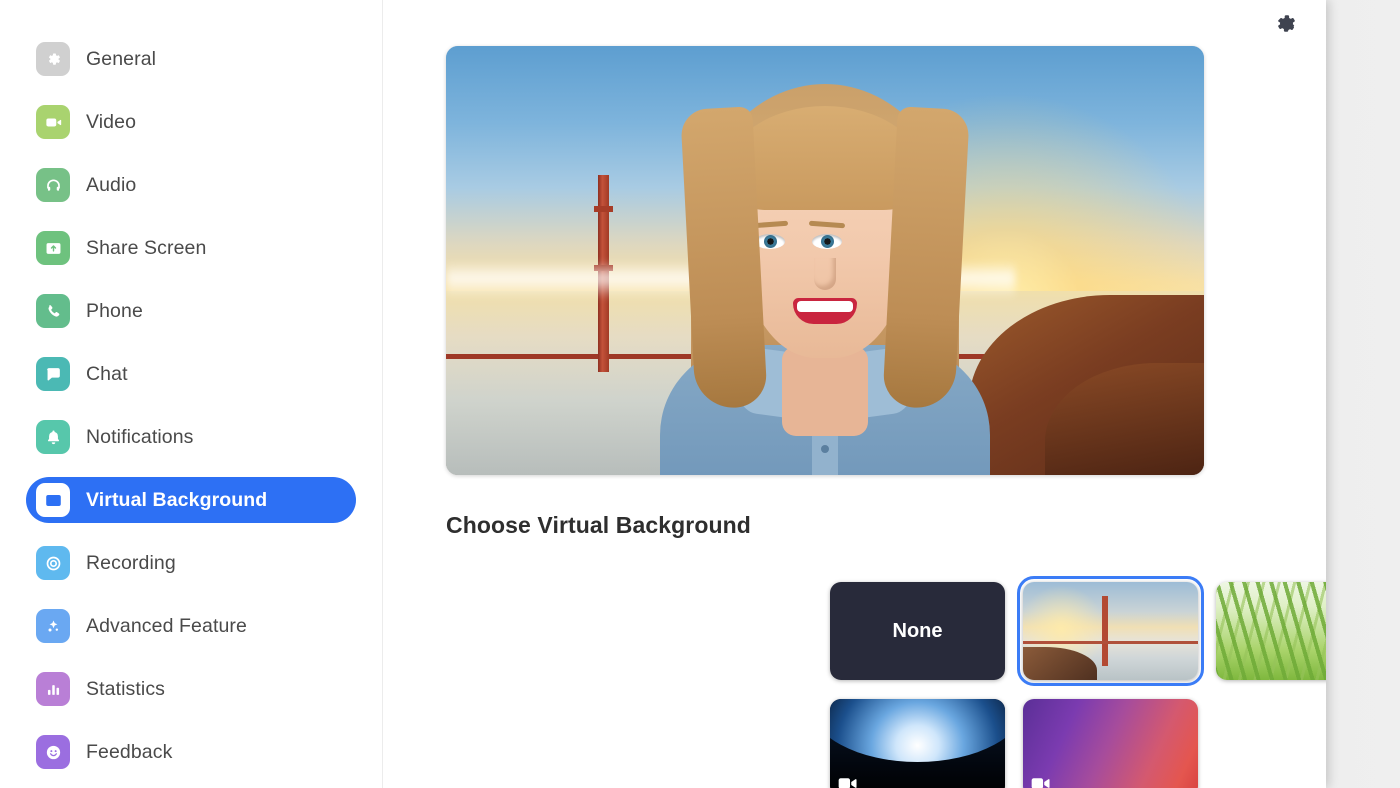 The height and width of the screenshot is (788, 1400). I want to click on sidebar-item-share-screen: Share Screen, so click(191, 248).